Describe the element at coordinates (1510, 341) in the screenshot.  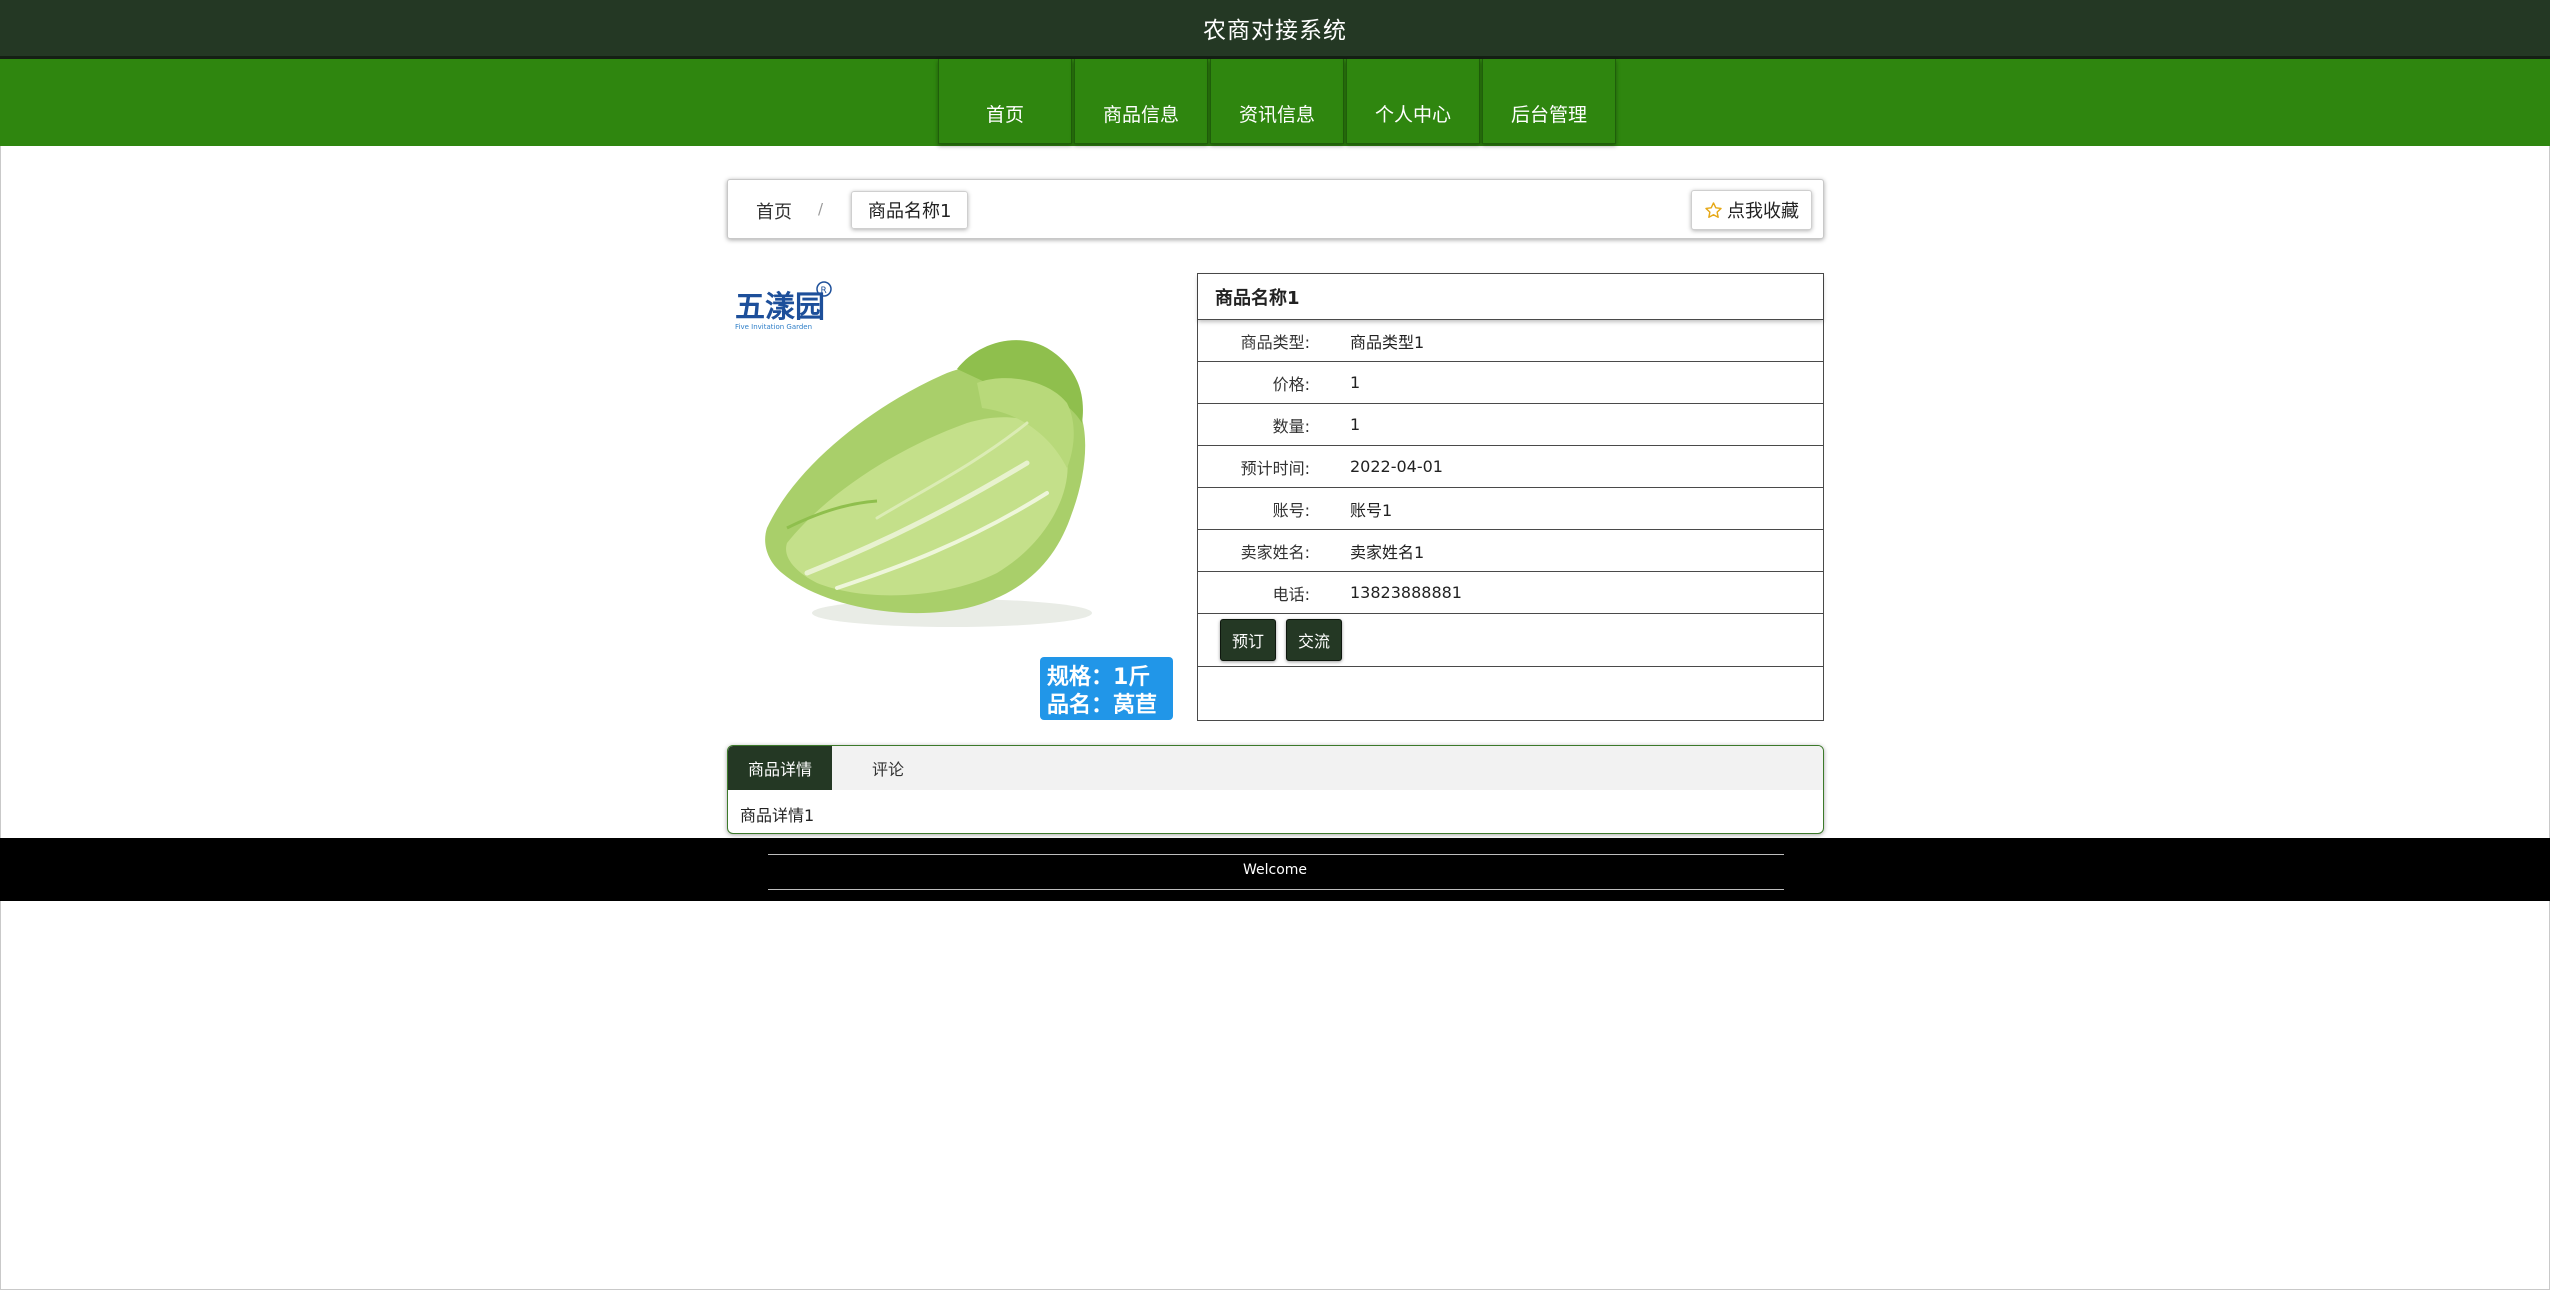
I see `info-row-type: 商品类型: 商品类型1` at that location.